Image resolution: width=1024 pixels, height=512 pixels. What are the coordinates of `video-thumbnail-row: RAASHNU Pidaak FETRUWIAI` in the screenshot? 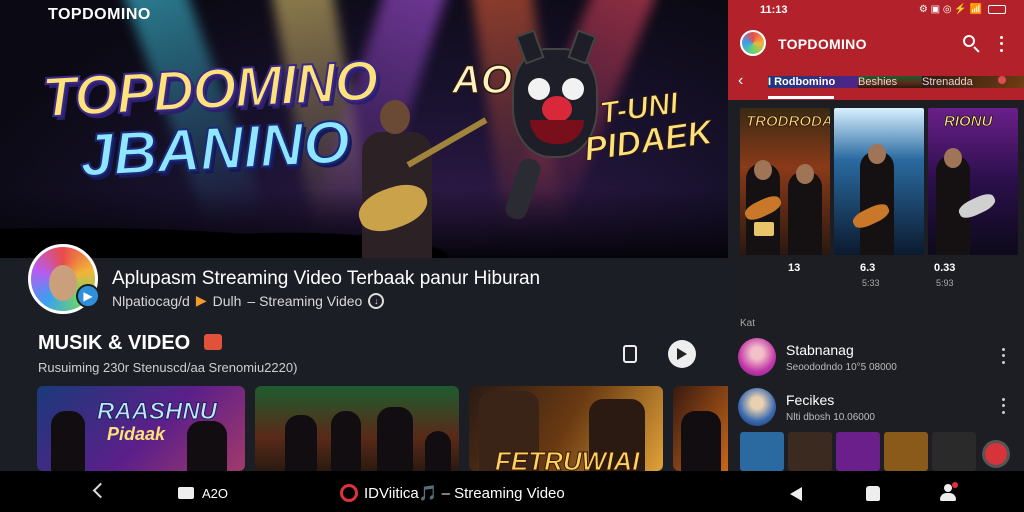 It's located at (382, 428).